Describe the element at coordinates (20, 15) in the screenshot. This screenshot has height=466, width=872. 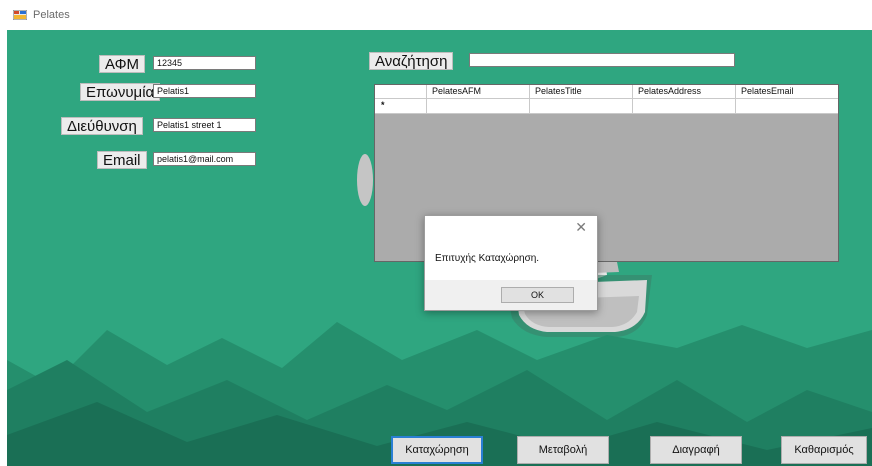
I see `form-icon` at that location.